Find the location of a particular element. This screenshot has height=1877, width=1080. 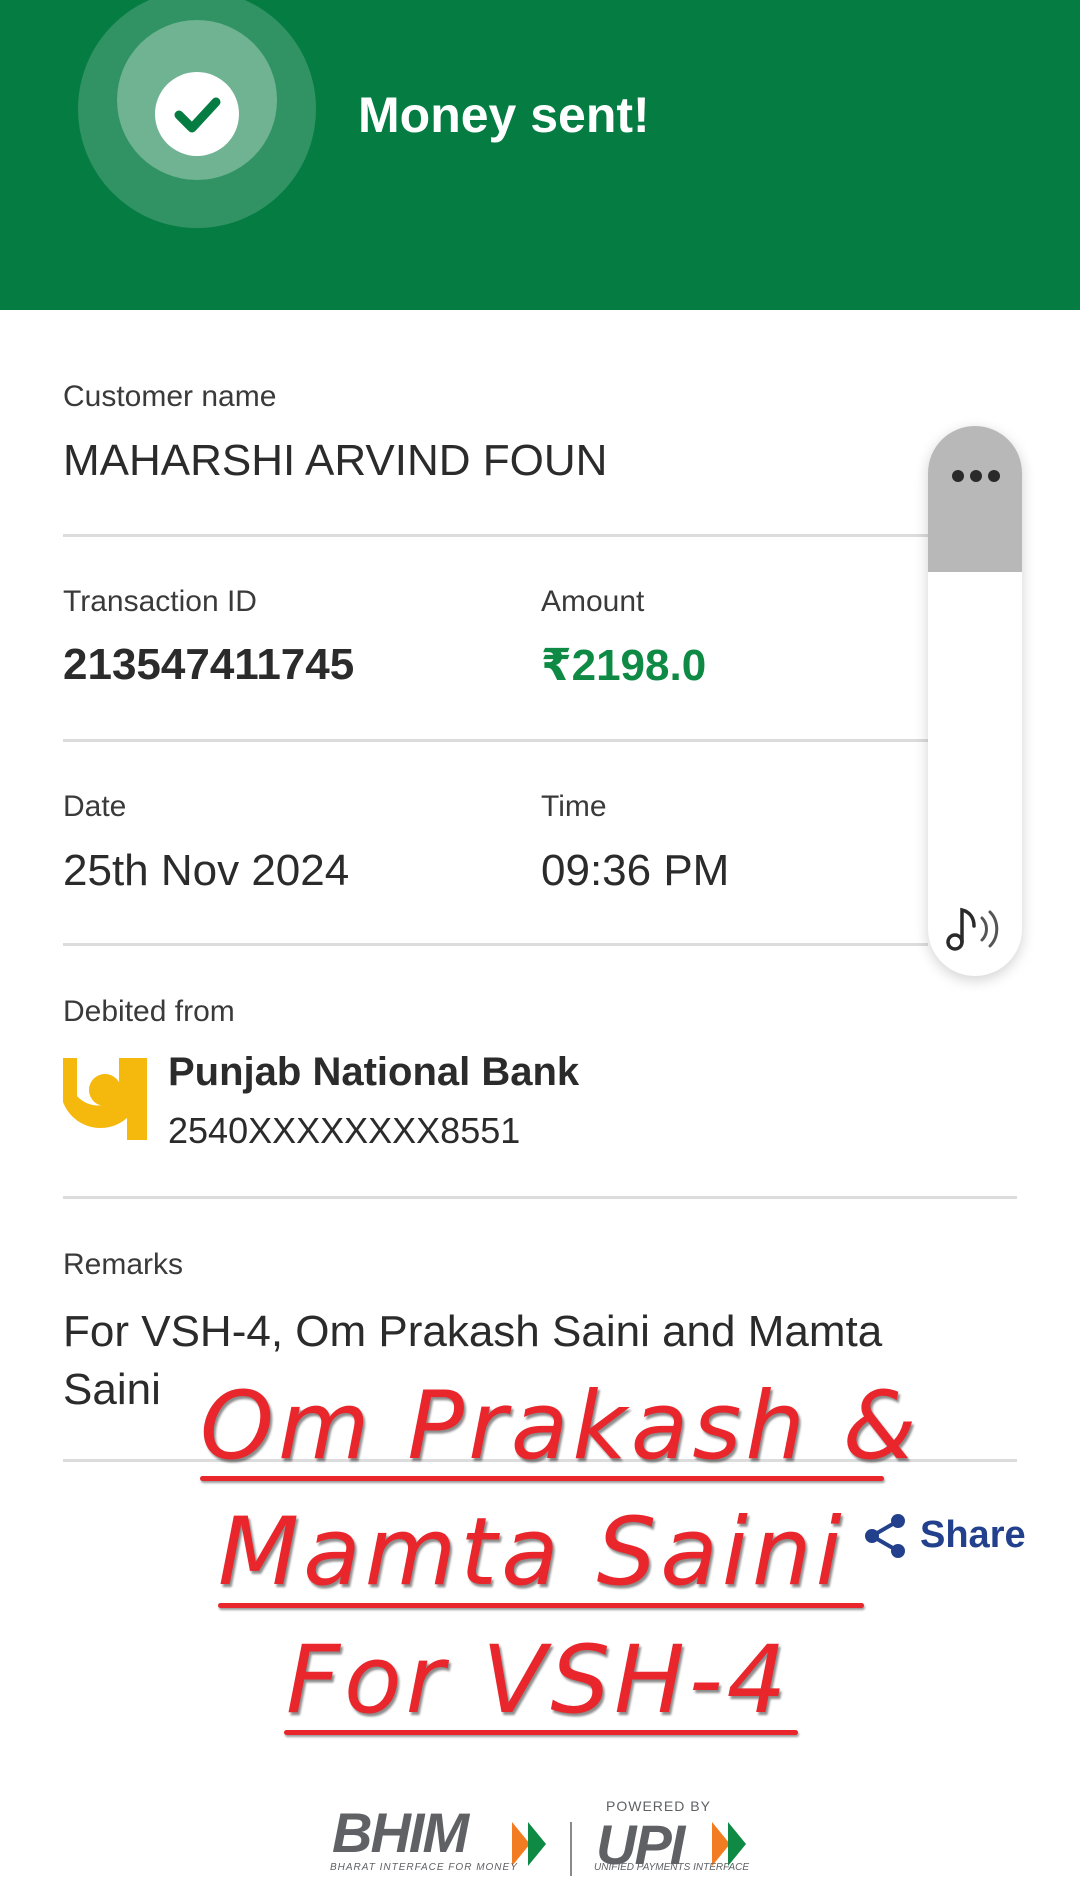

bhim-tagline: BHARAT INTERFACE FOR MONEY is located at coordinates (424, 1867).